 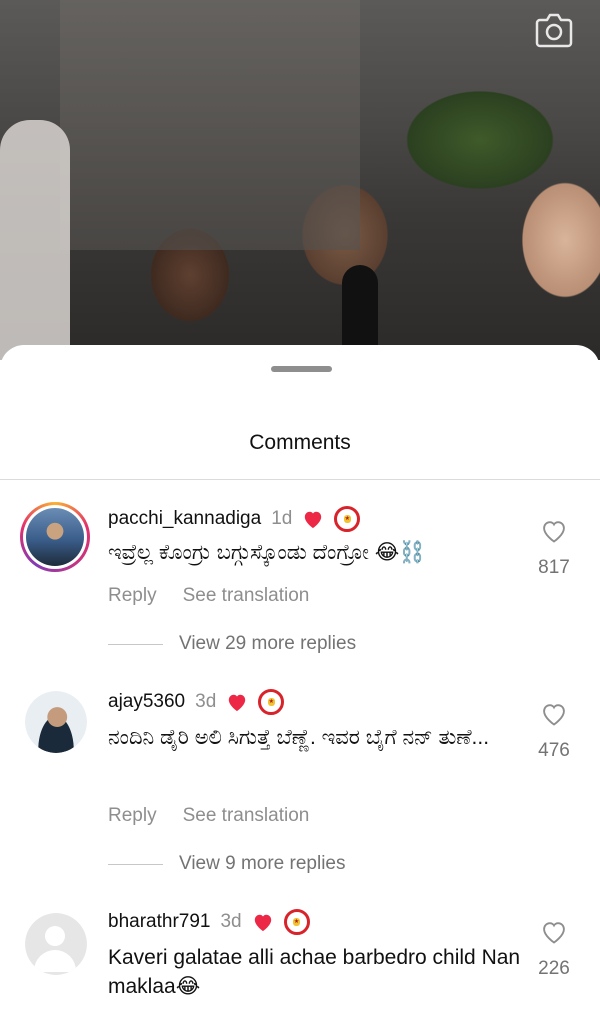 What do you see at coordinates (554, 567) in the screenshot?
I see `like-count: 817` at bounding box center [554, 567].